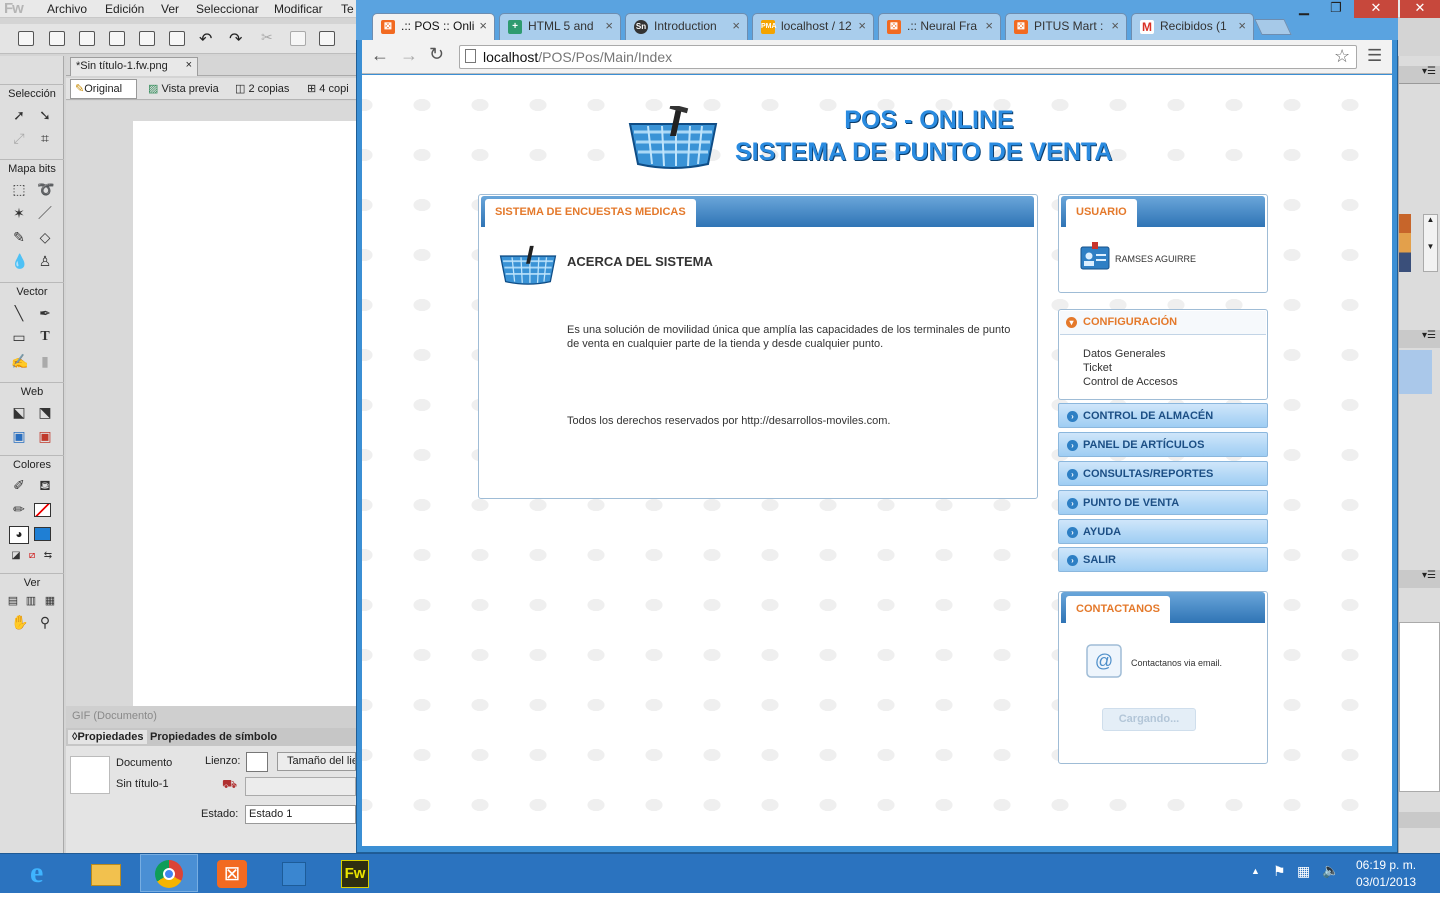  What do you see at coordinates (19, 337) in the screenshot?
I see `rectangle-tool-icon: ▭` at bounding box center [19, 337].